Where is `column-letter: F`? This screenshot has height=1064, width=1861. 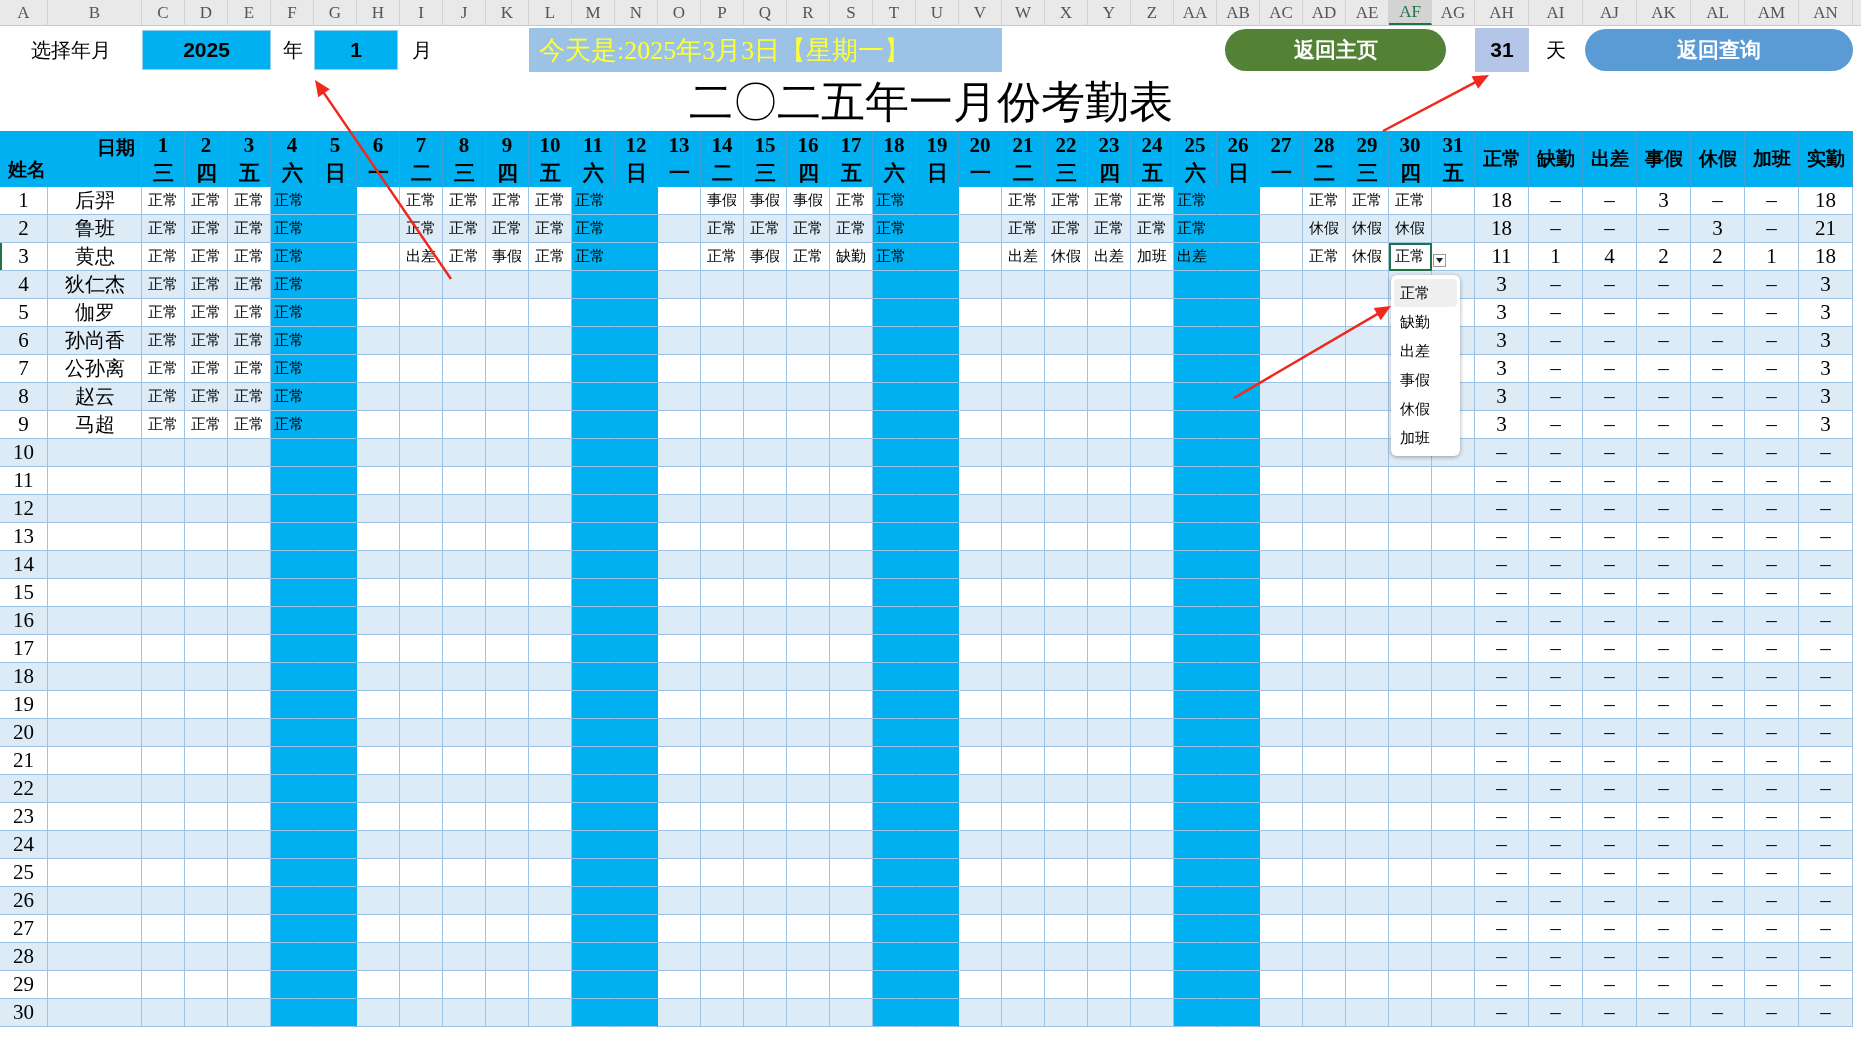 column-letter: F is located at coordinates (292, 12).